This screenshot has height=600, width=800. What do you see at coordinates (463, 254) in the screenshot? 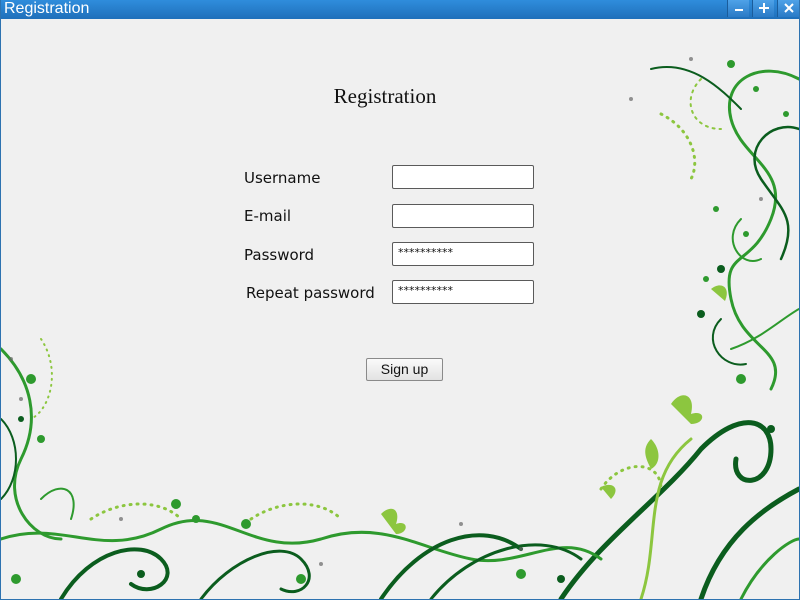
I see `password-field: **********` at bounding box center [463, 254].